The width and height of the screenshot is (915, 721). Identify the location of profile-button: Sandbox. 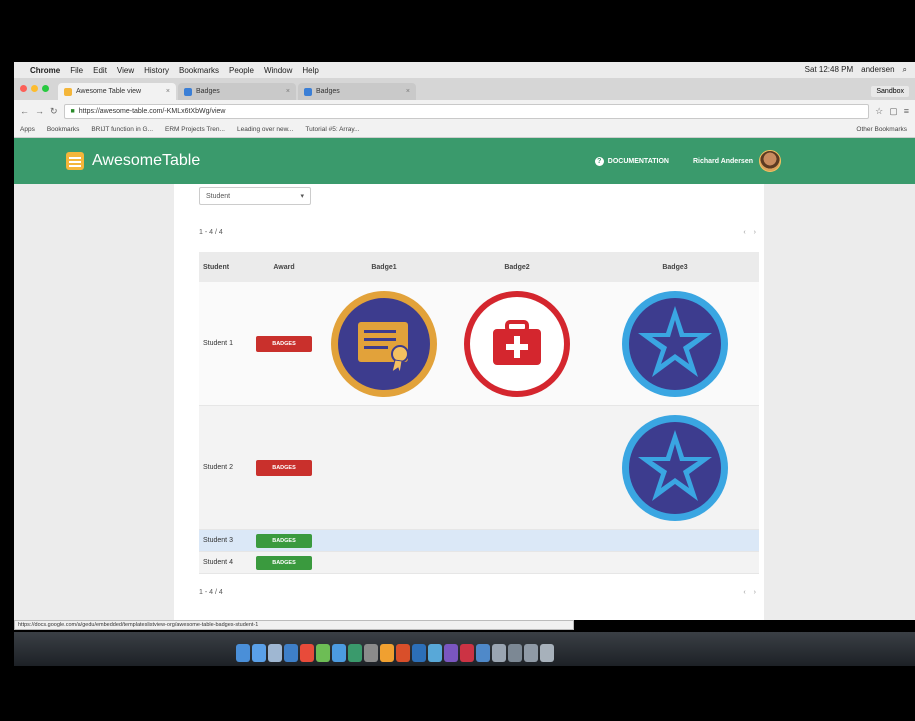
(890, 91).